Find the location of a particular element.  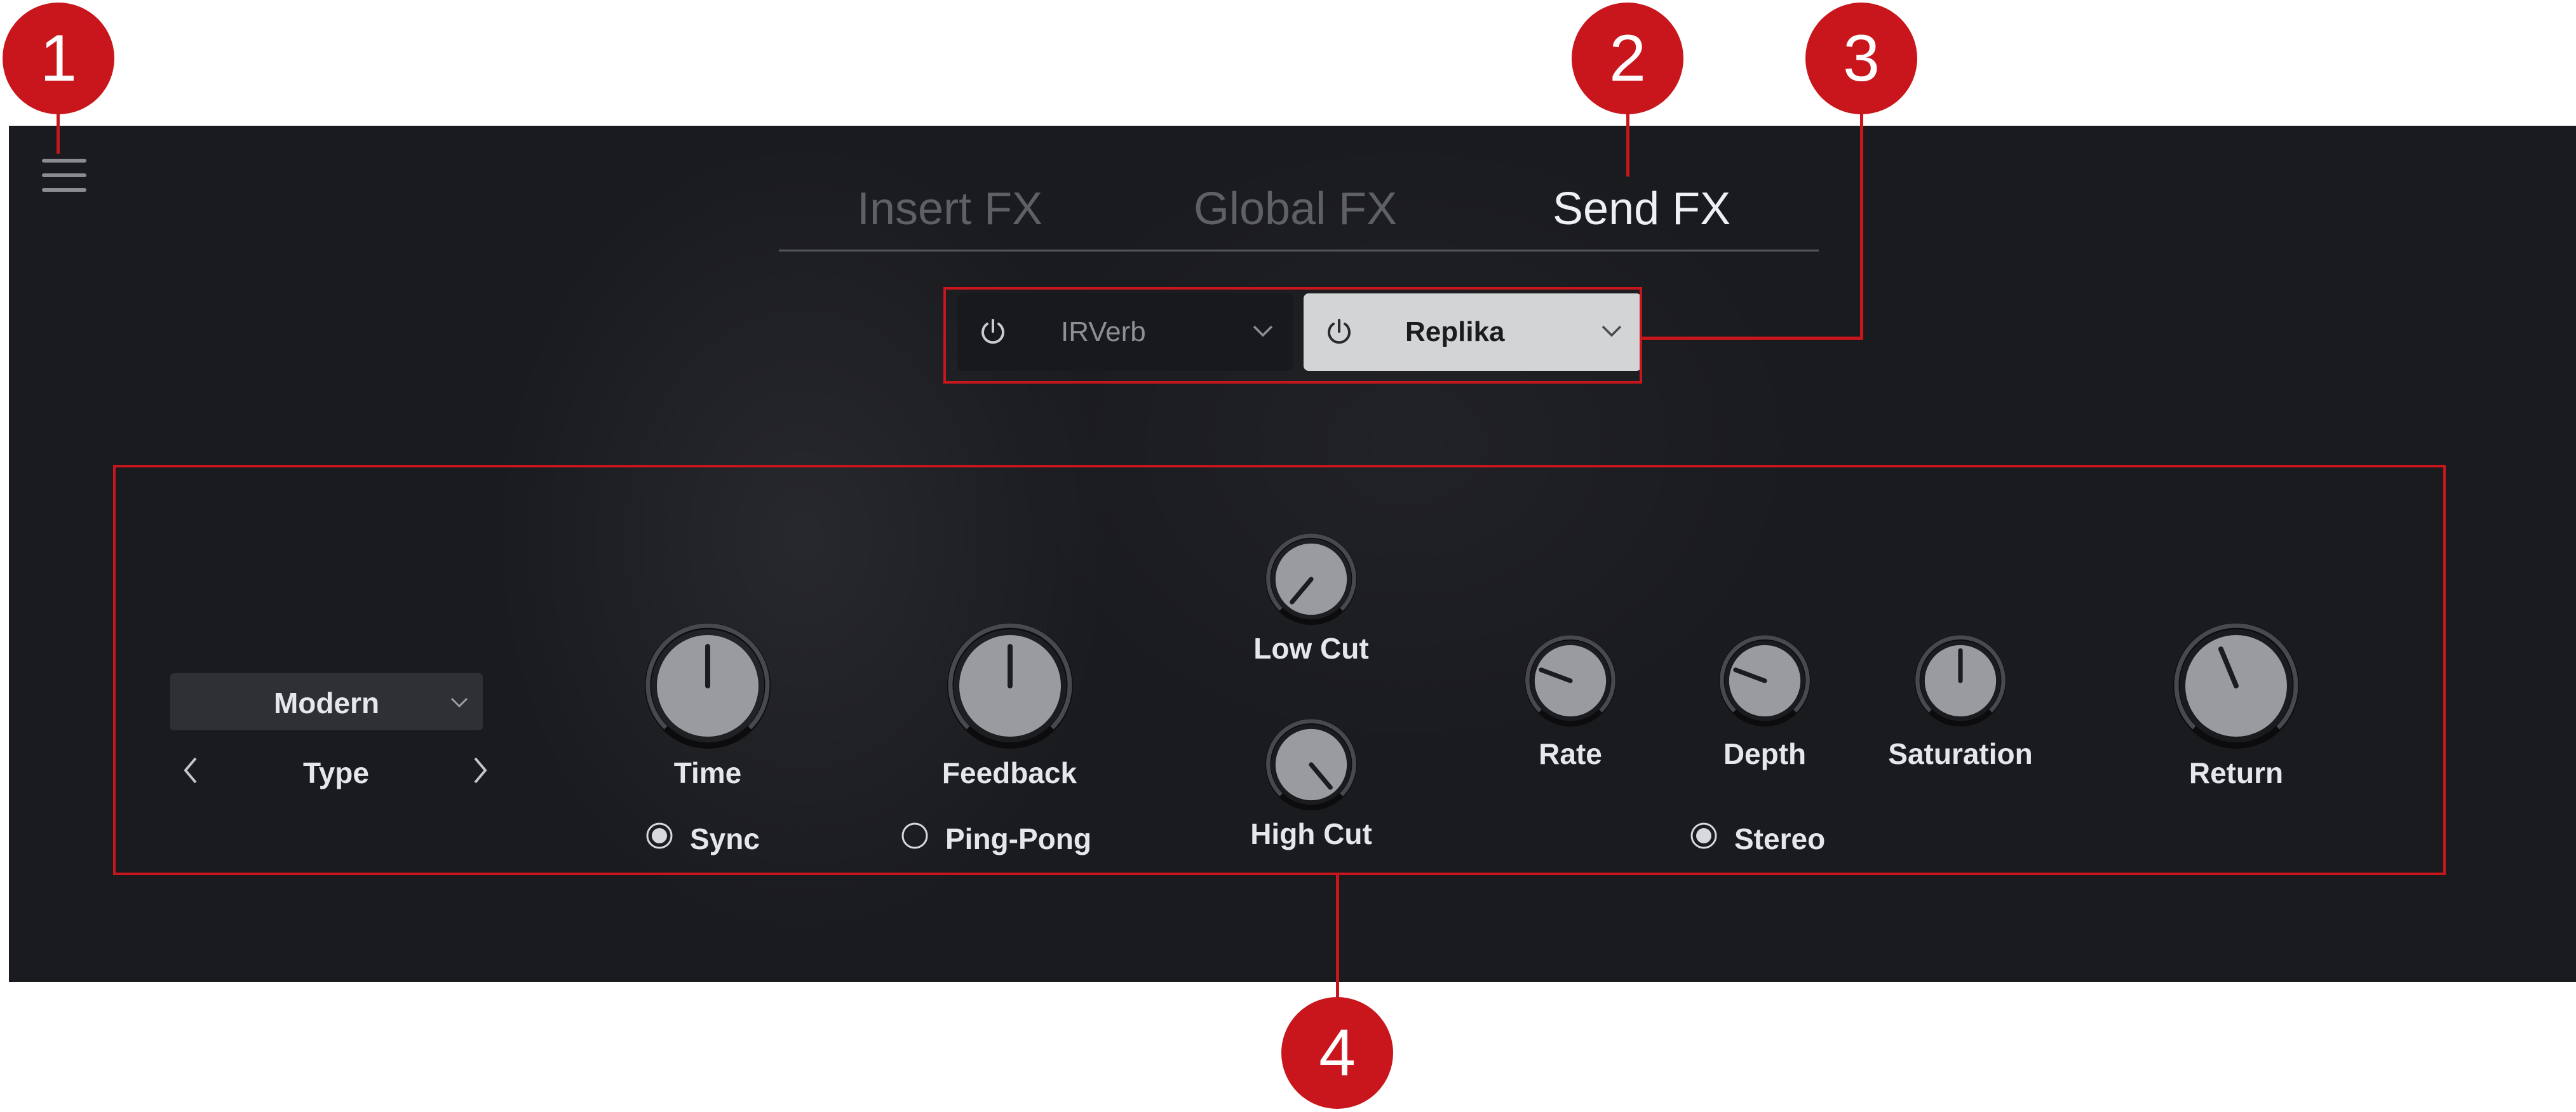

callout-2-leader is located at coordinates (1627, 145).